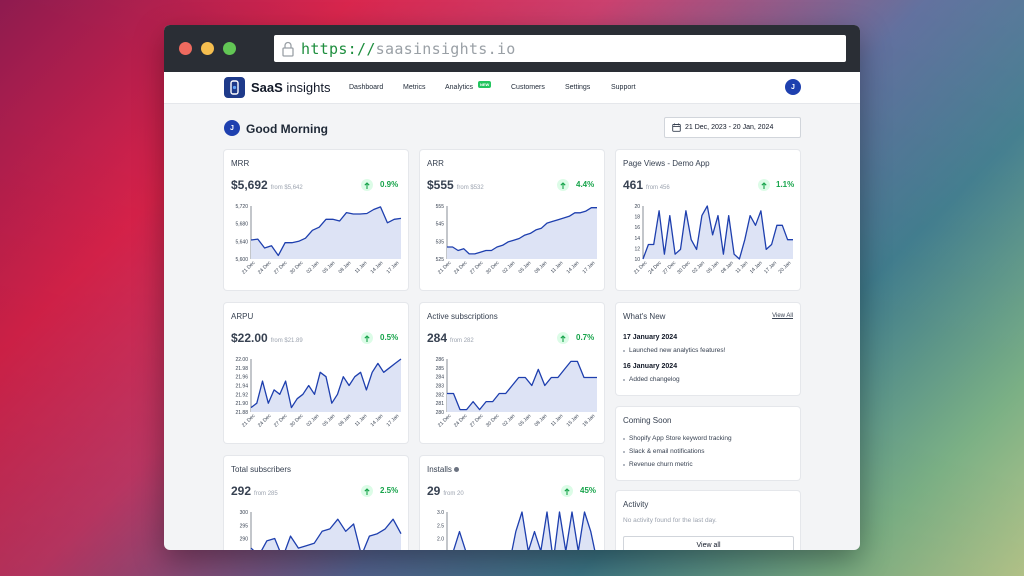  Describe the element at coordinates (440, 369) in the screenshot. I see `y-tick-label: 285` at that location.